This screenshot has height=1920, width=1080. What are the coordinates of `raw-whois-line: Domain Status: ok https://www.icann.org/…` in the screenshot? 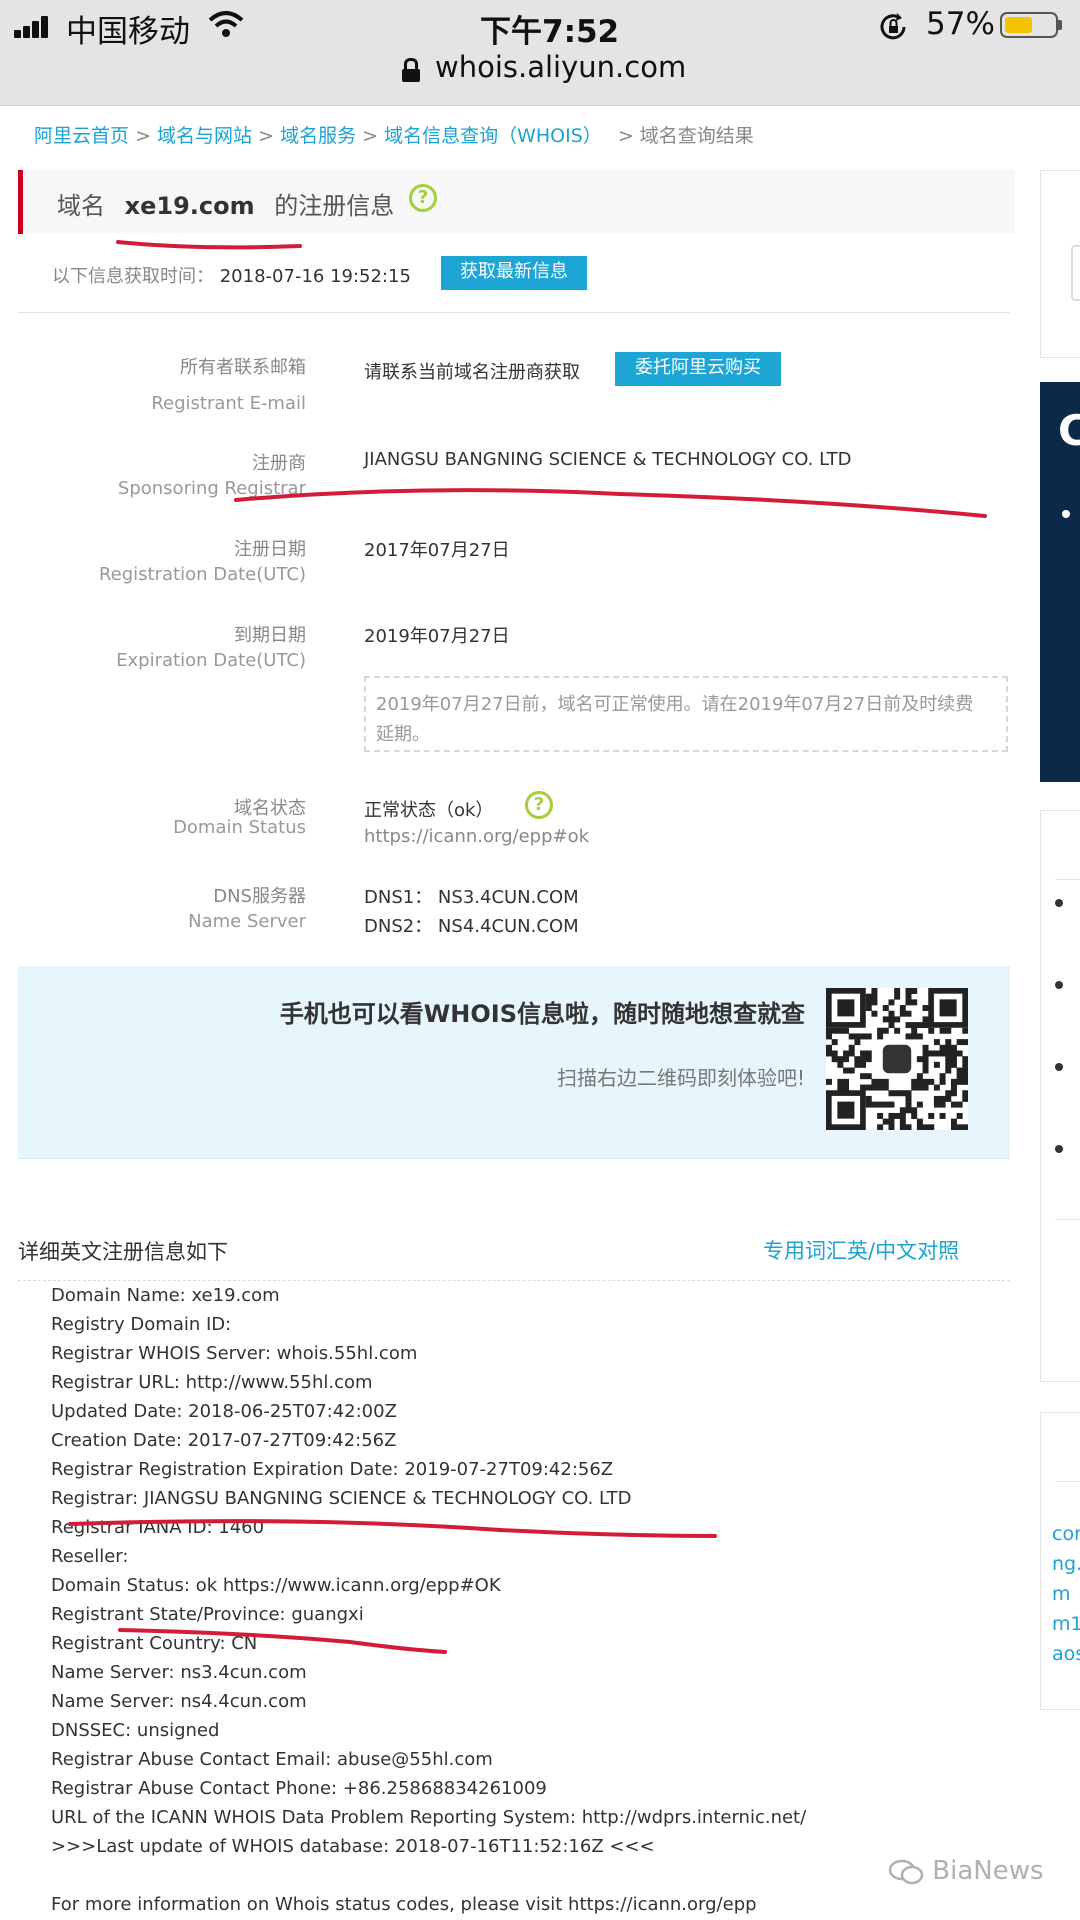 It's located at (276, 1585).